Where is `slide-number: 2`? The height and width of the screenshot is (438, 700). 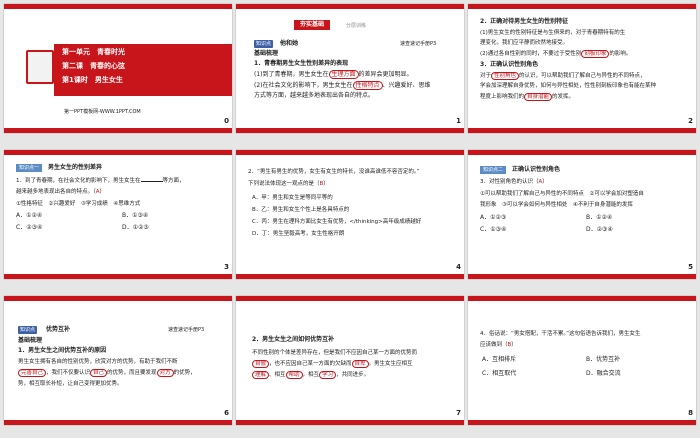
slide-number: 2 is located at coordinates (690, 121).